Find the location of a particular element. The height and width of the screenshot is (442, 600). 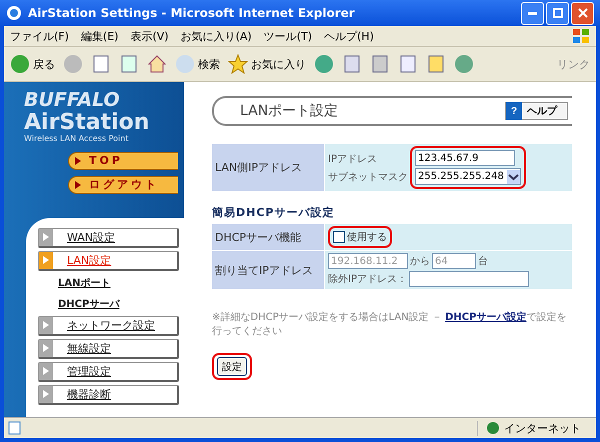

exclude-ip-field is located at coordinates (468, 279).